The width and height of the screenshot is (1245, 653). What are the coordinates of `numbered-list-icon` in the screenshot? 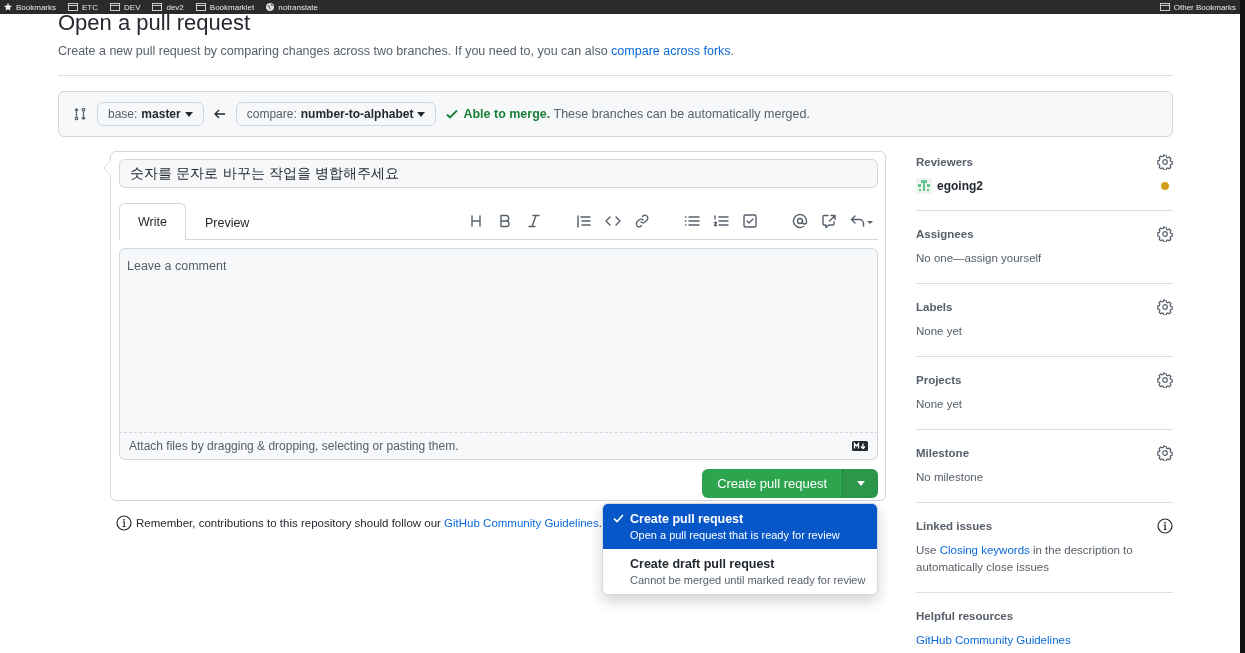 It's located at (721, 221).